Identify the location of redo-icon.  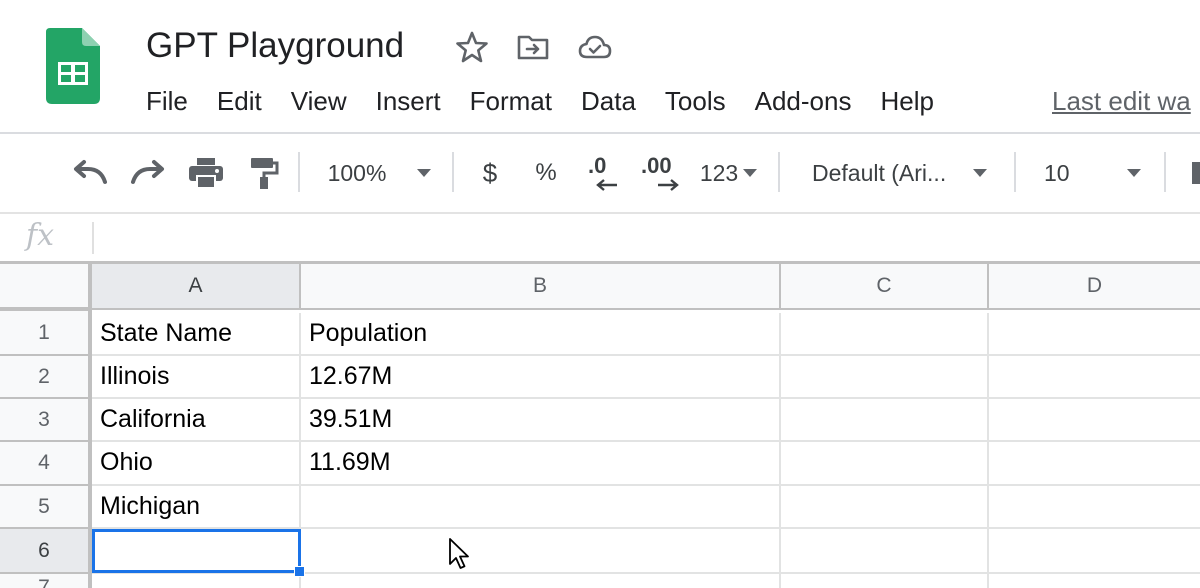
(147, 172).